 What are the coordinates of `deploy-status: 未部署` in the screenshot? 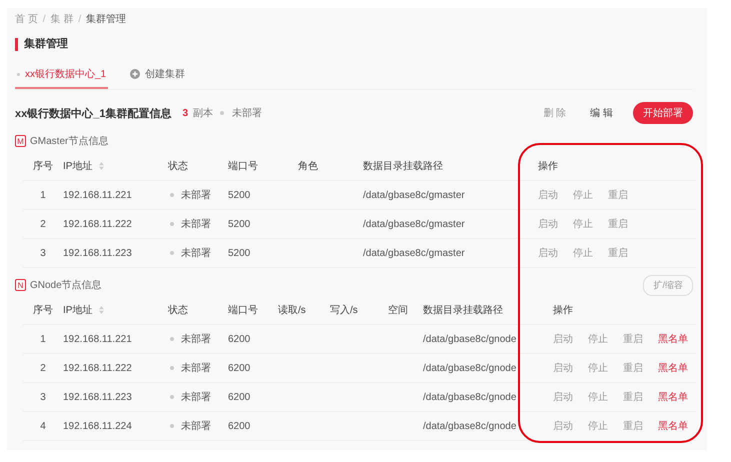 It's located at (247, 113).